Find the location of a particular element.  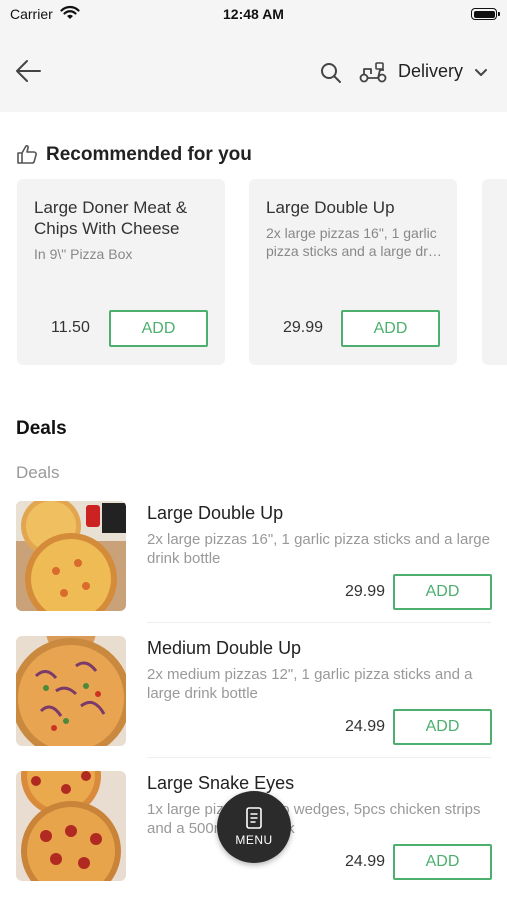

chevron-down-icon is located at coordinates (481, 73).